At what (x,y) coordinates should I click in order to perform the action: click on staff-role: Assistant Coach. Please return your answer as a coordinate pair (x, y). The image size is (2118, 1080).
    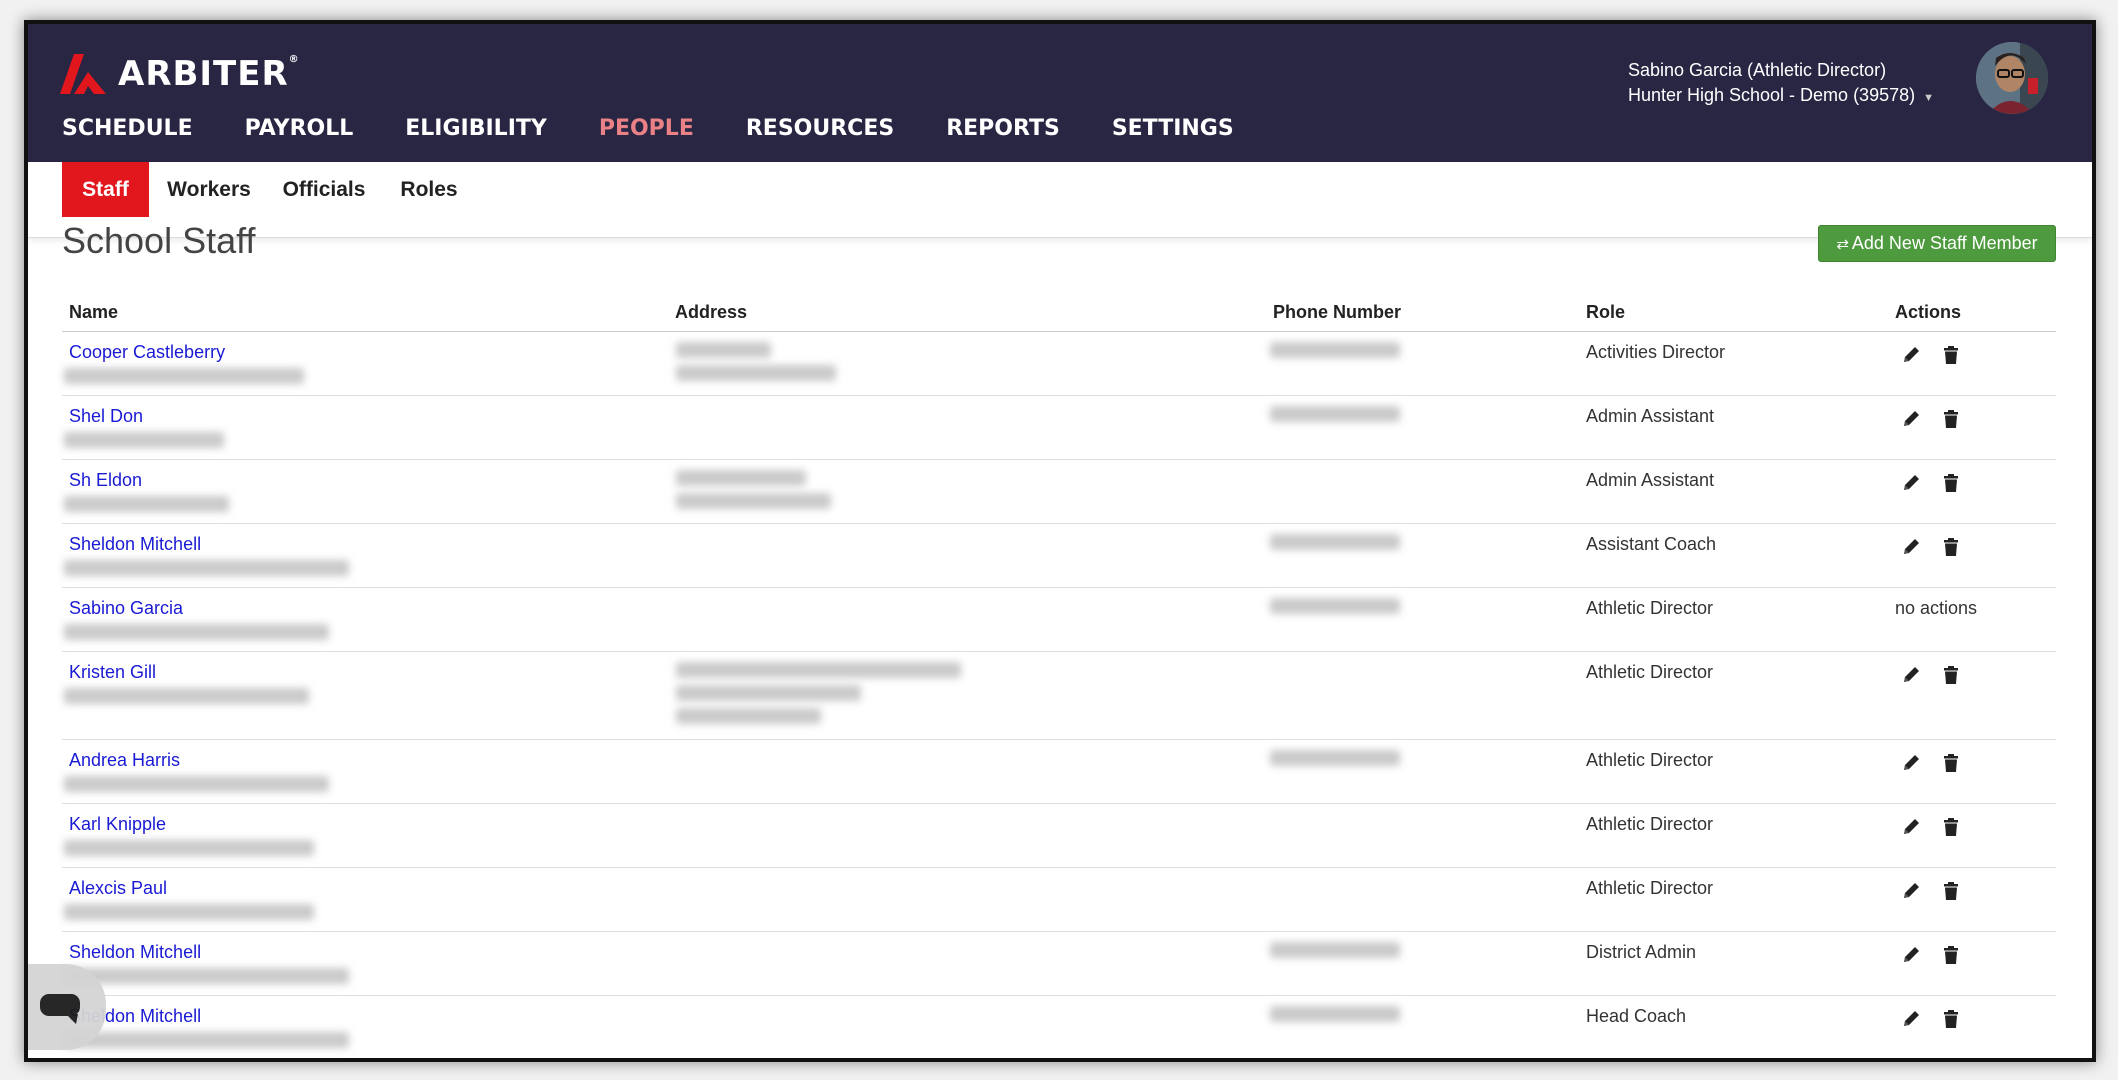
    Looking at the image, I should click on (1651, 544).